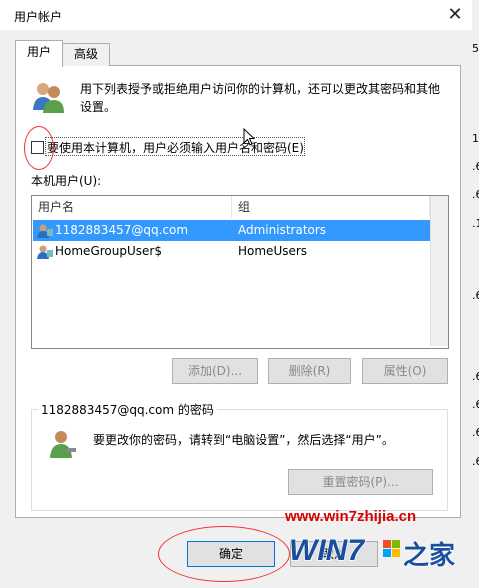  What do you see at coordinates (331, 207) in the screenshot?
I see `column-header-group: 组` at bounding box center [331, 207].